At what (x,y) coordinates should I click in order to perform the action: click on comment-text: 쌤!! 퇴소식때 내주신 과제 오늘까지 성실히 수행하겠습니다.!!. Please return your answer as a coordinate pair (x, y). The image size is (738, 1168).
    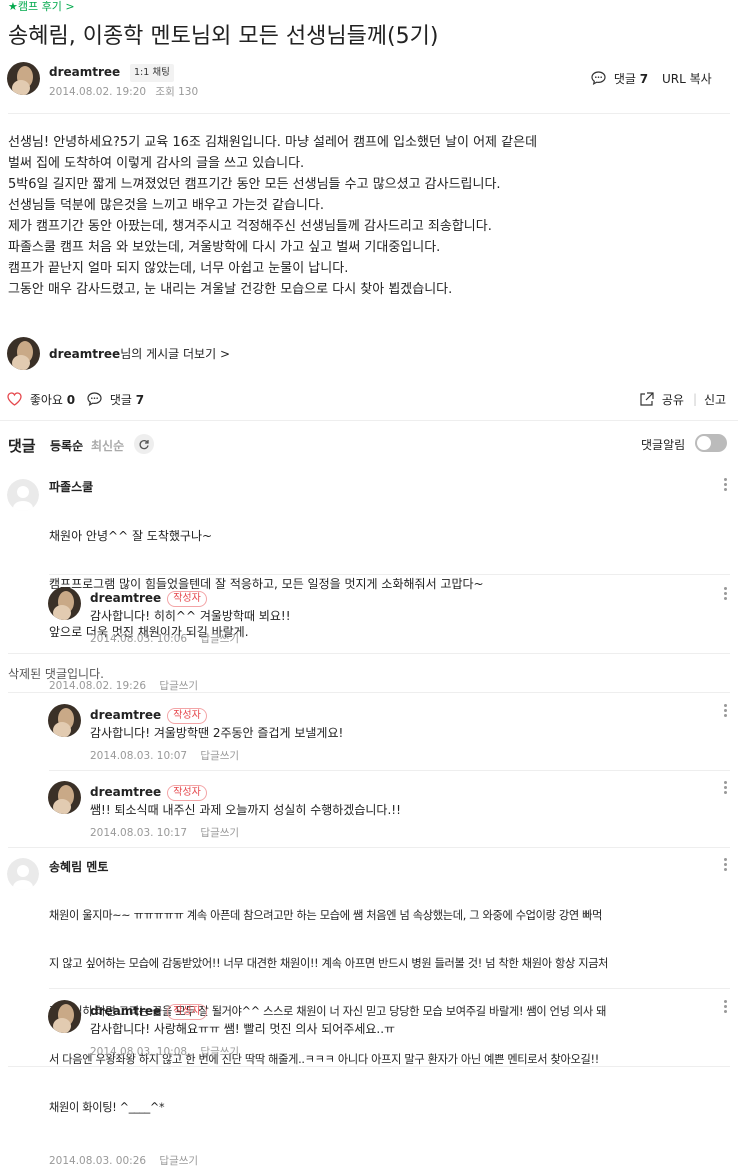
    Looking at the image, I should click on (245, 810).